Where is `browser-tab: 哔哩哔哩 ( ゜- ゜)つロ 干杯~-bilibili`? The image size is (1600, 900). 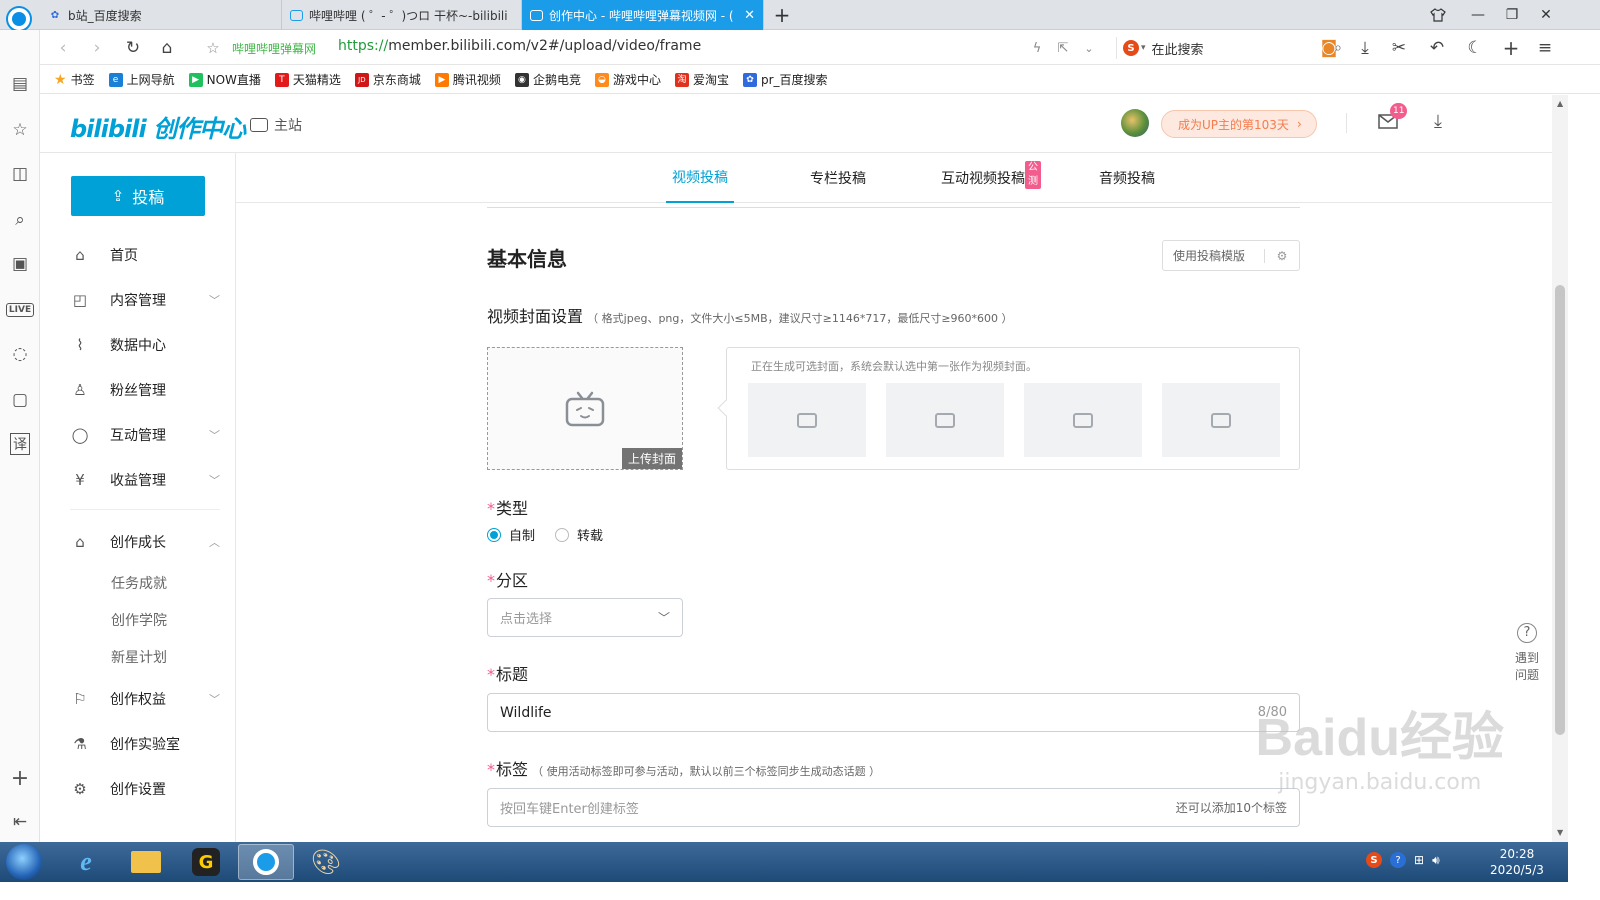 browser-tab: 哔哩哔哩 ( ゜- ゜)つロ 干杯~-bilibili is located at coordinates (402, 15).